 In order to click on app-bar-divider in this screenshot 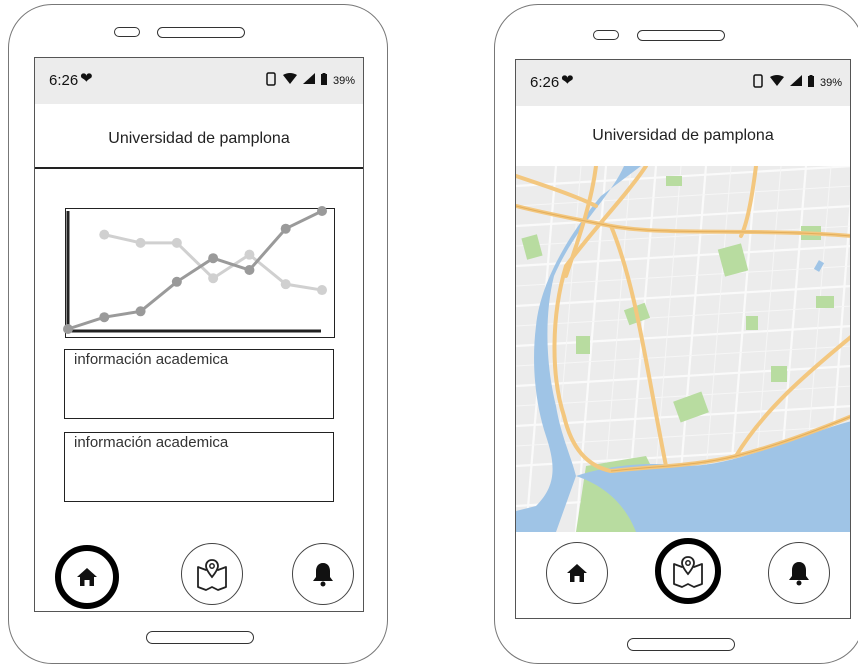, I will do `click(199, 168)`.